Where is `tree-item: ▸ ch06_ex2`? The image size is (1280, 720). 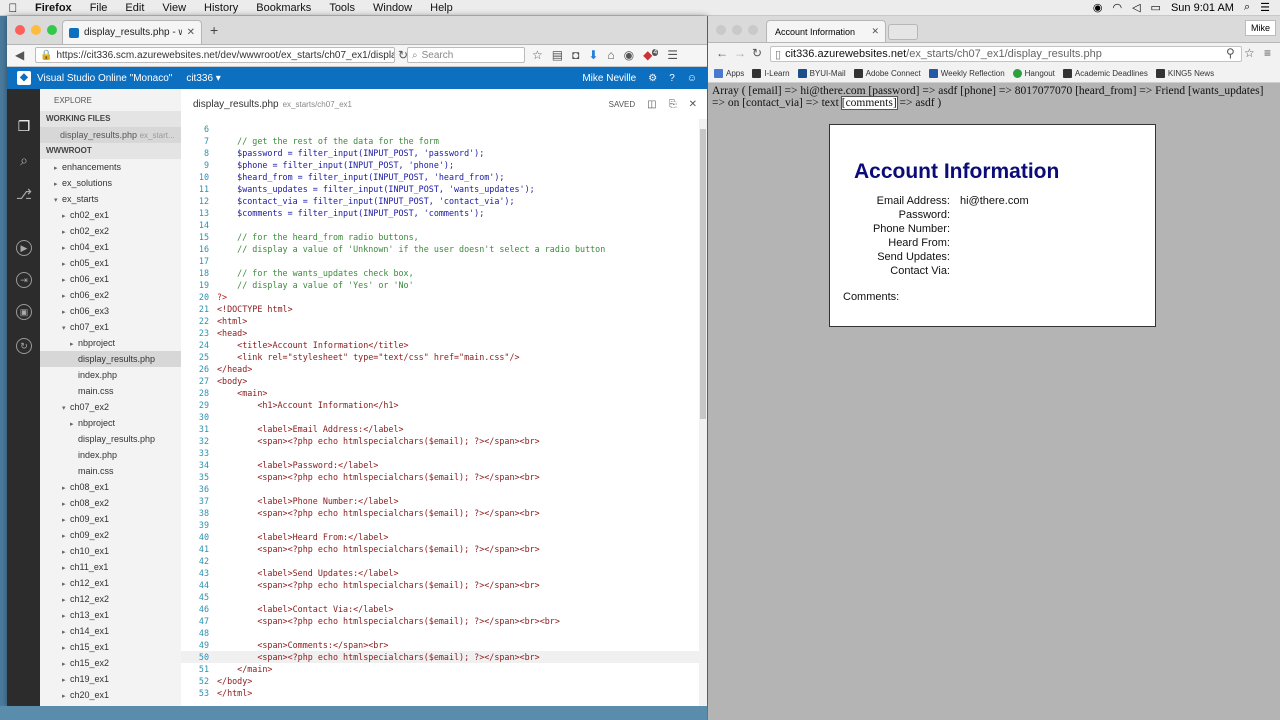 tree-item: ▸ ch06_ex2 is located at coordinates (110, 295).